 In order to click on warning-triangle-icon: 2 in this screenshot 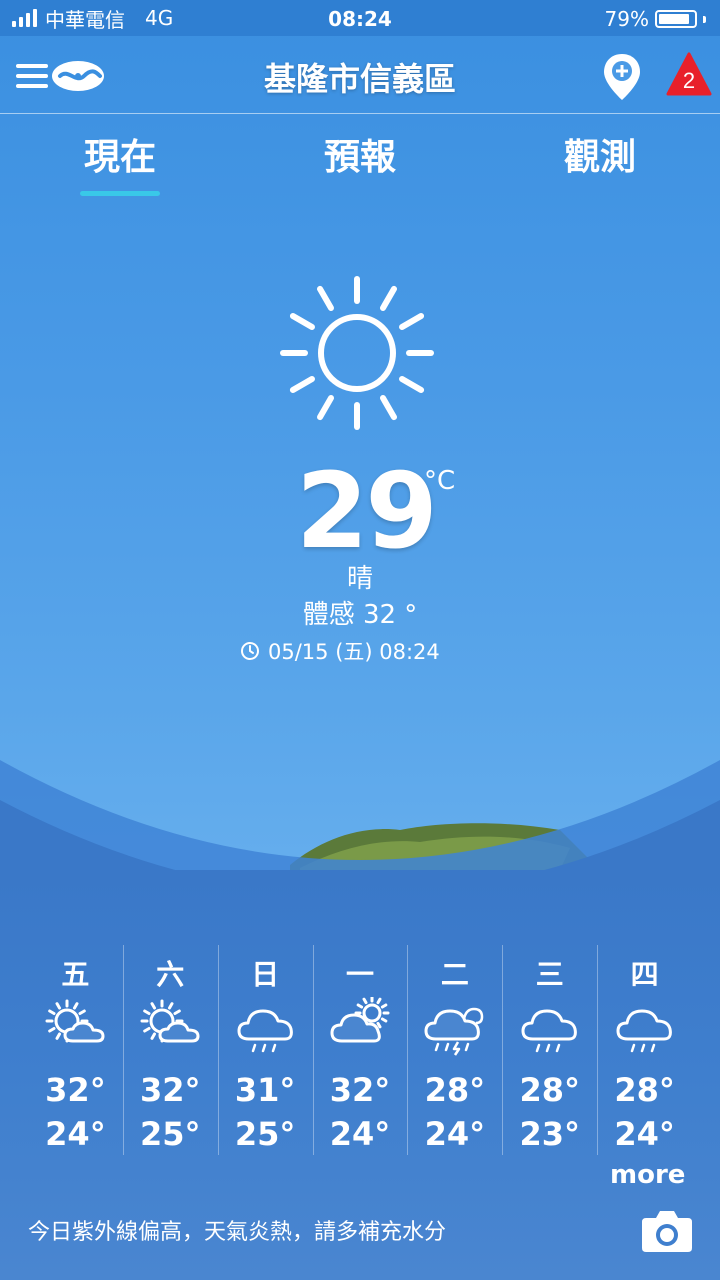, I will do `click(689, 74)`.